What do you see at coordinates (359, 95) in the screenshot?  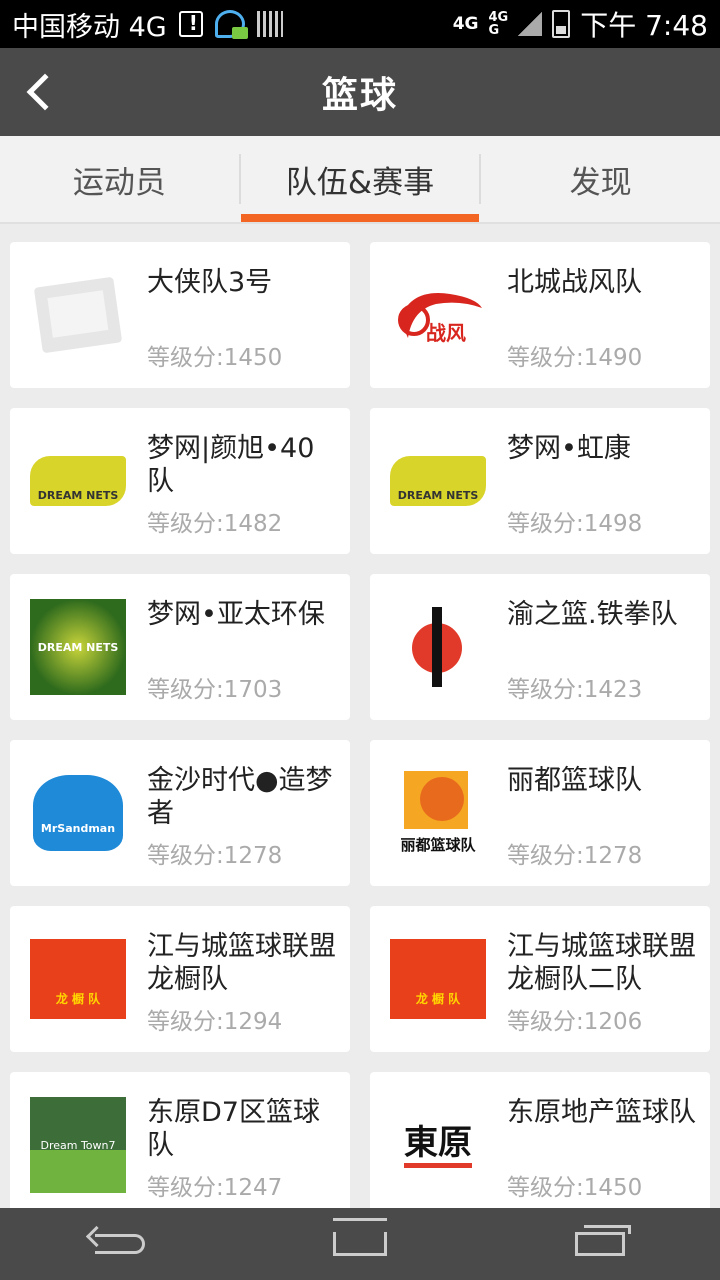 I see `page-title: 篮球` at bounding box center [359, 95].